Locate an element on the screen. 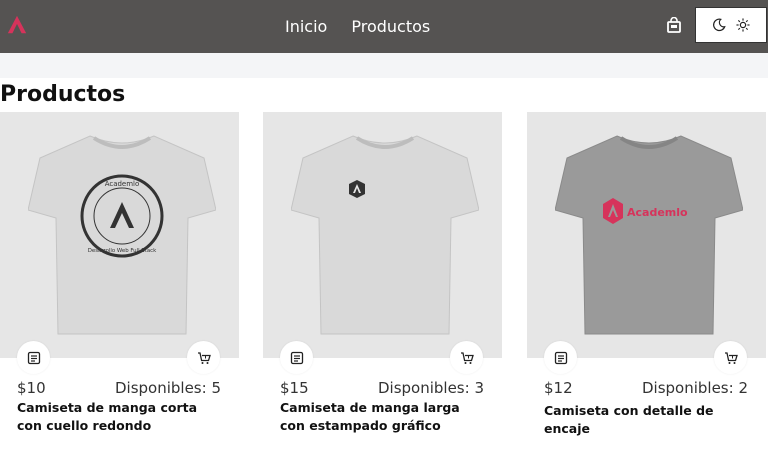  product-price: $15 is located at coordinates (294, 388).